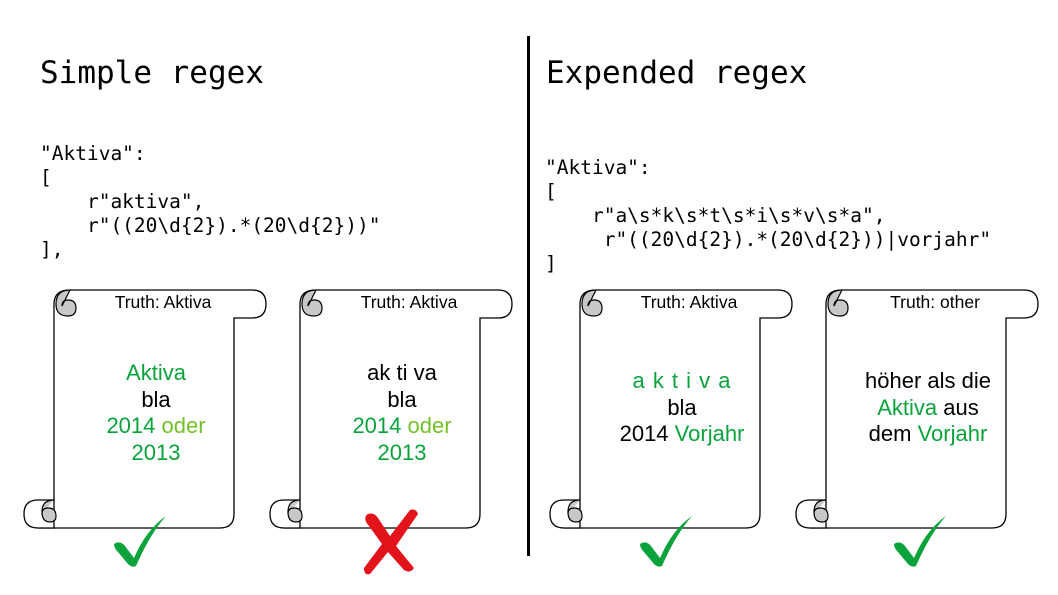 The image size is (1058, 595). Describe the element at coordinates (551, 263) in the screenshot. I see `code-line: ]` at that location.